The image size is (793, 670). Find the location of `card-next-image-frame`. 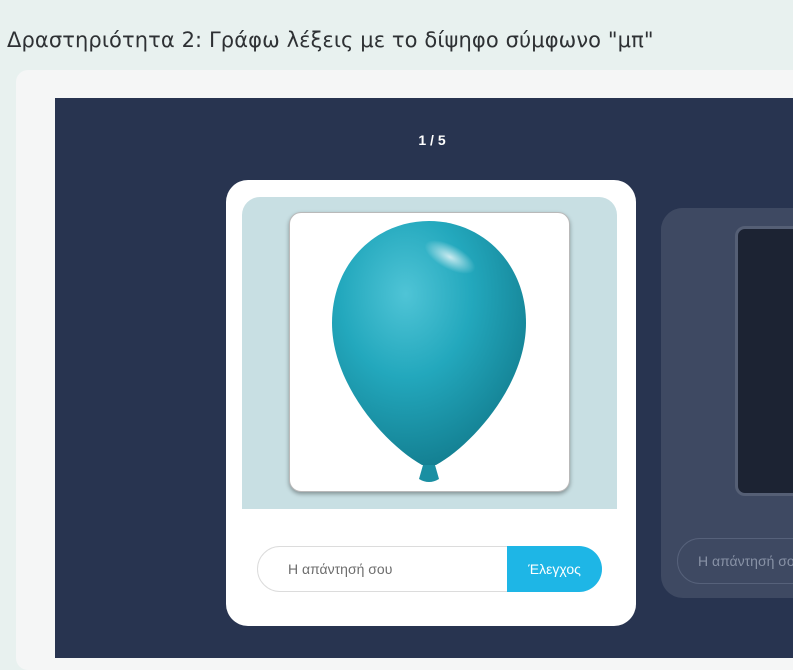

card-next-image-frame is located at coordinates (764, 361).